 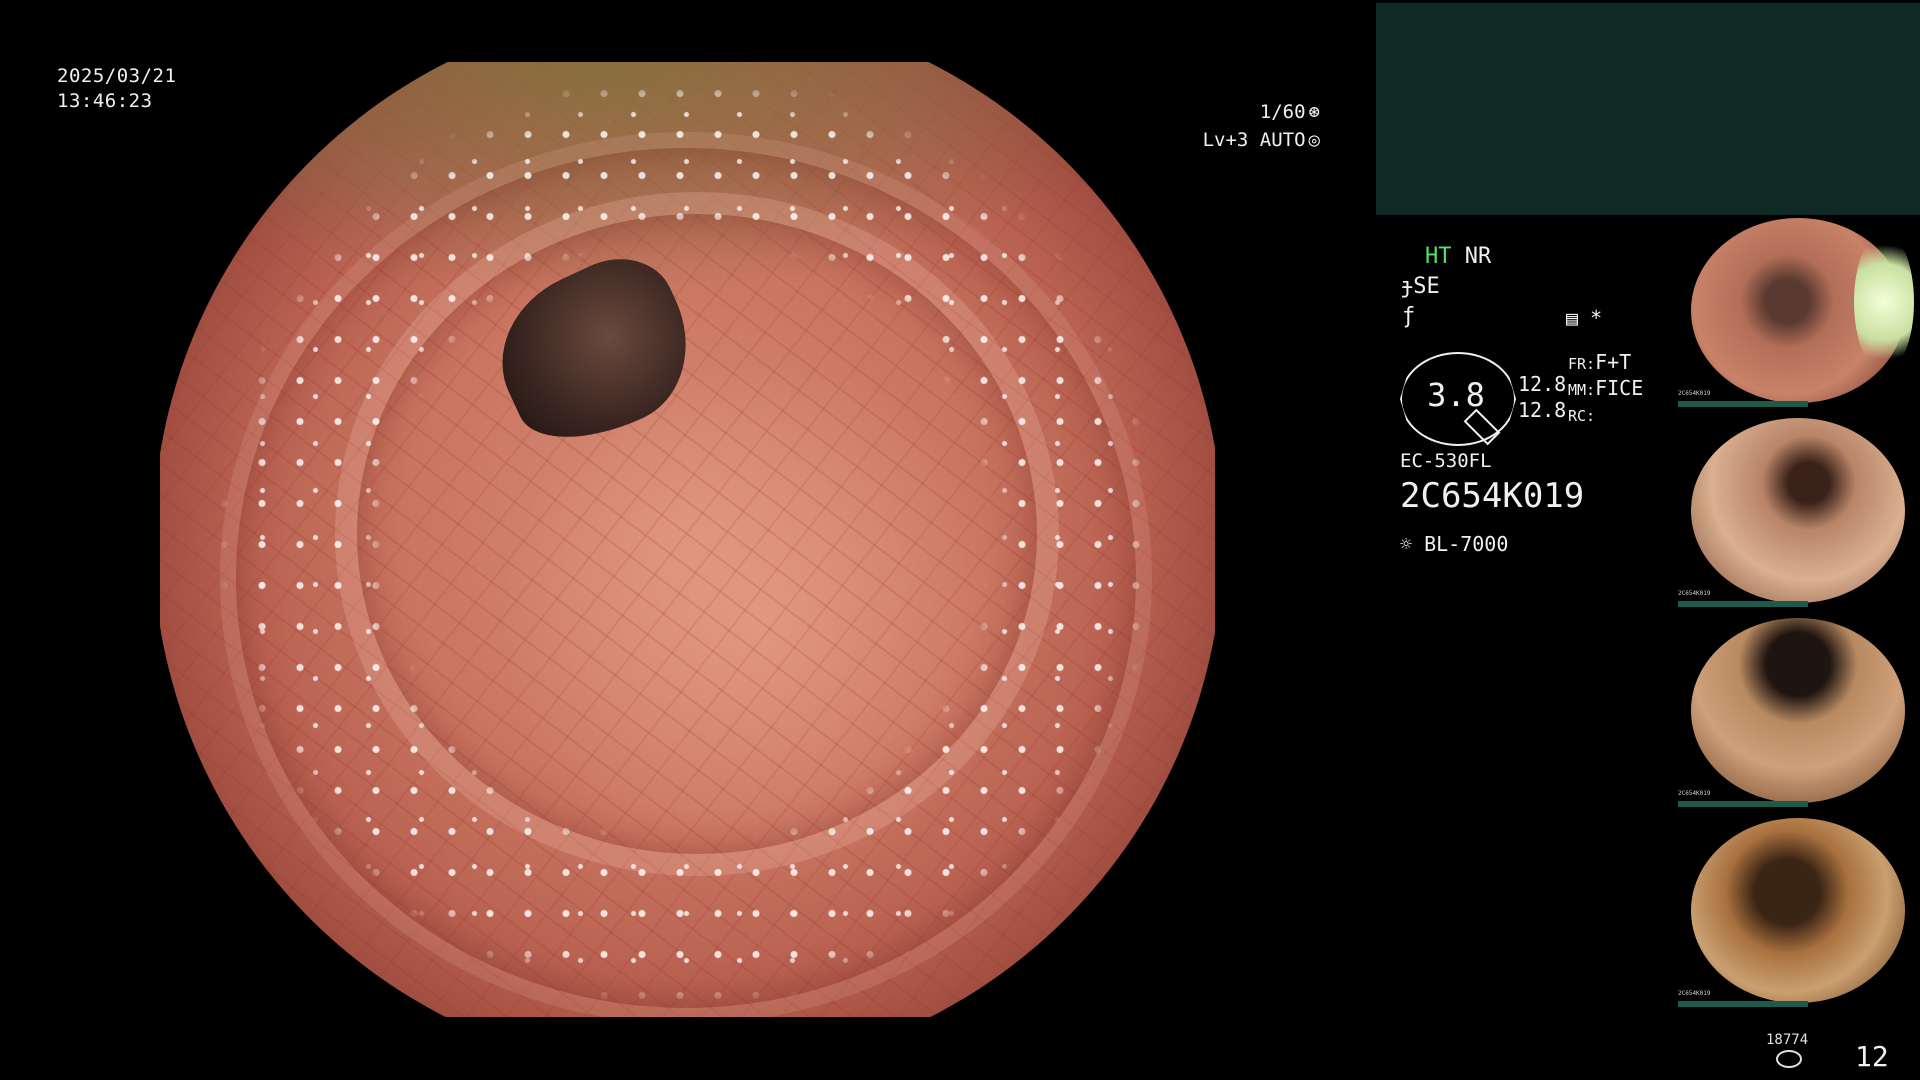 What do you see at coordinates (1648, 109) in the screenshot?
I see `patient-info-panel` at bounding box center [1648, 109].